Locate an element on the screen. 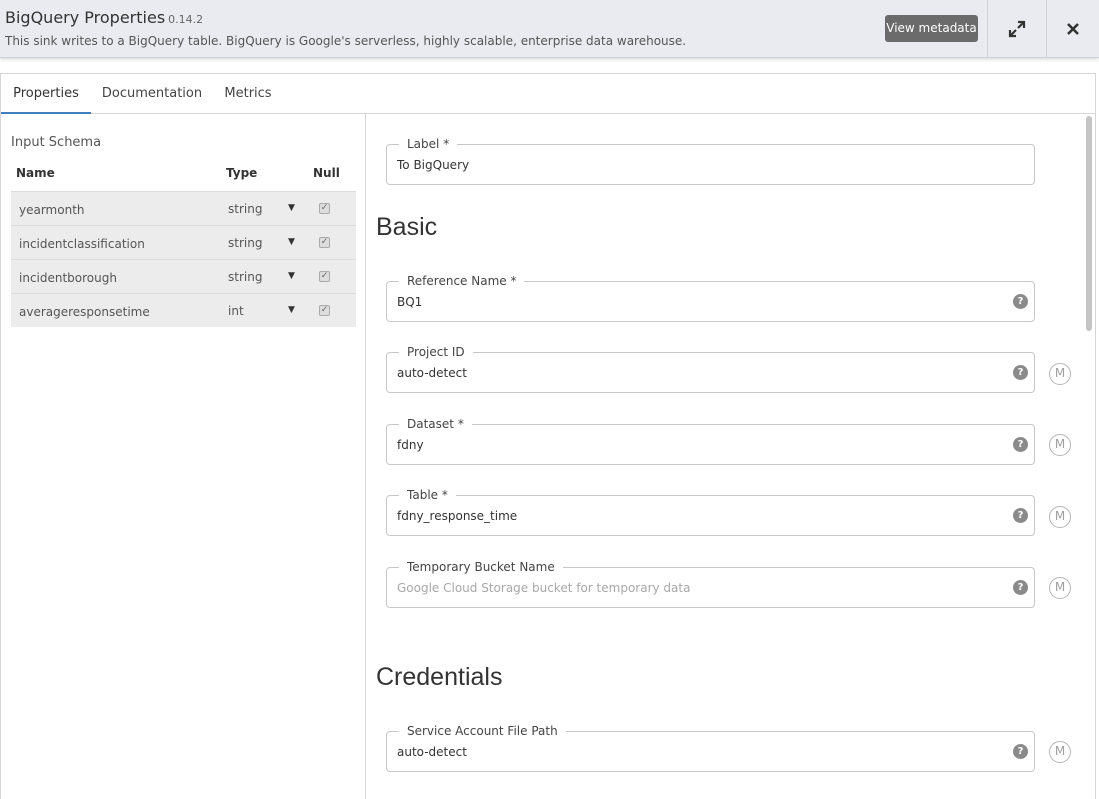 Image resolution: width=1099 pixels, height=799 pixels. plugin-version: 0.14.2 is located at coordinates (186, 19).